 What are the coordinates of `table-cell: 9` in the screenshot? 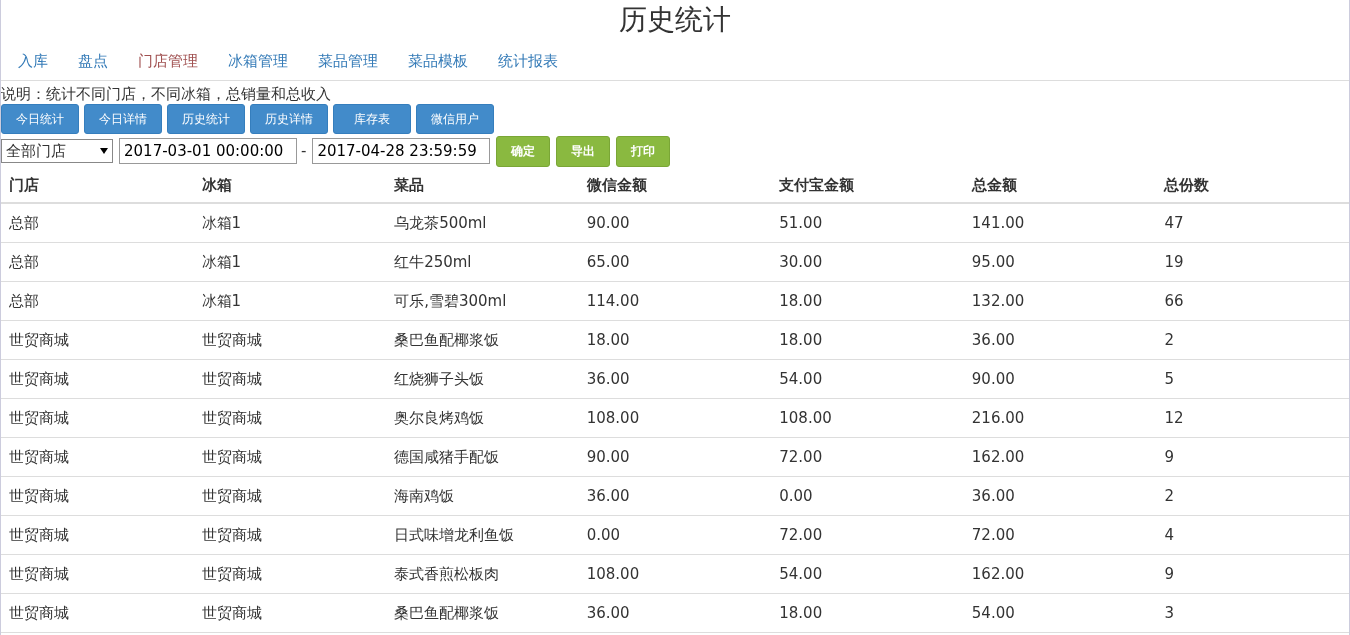 It's located at (1252, 574).